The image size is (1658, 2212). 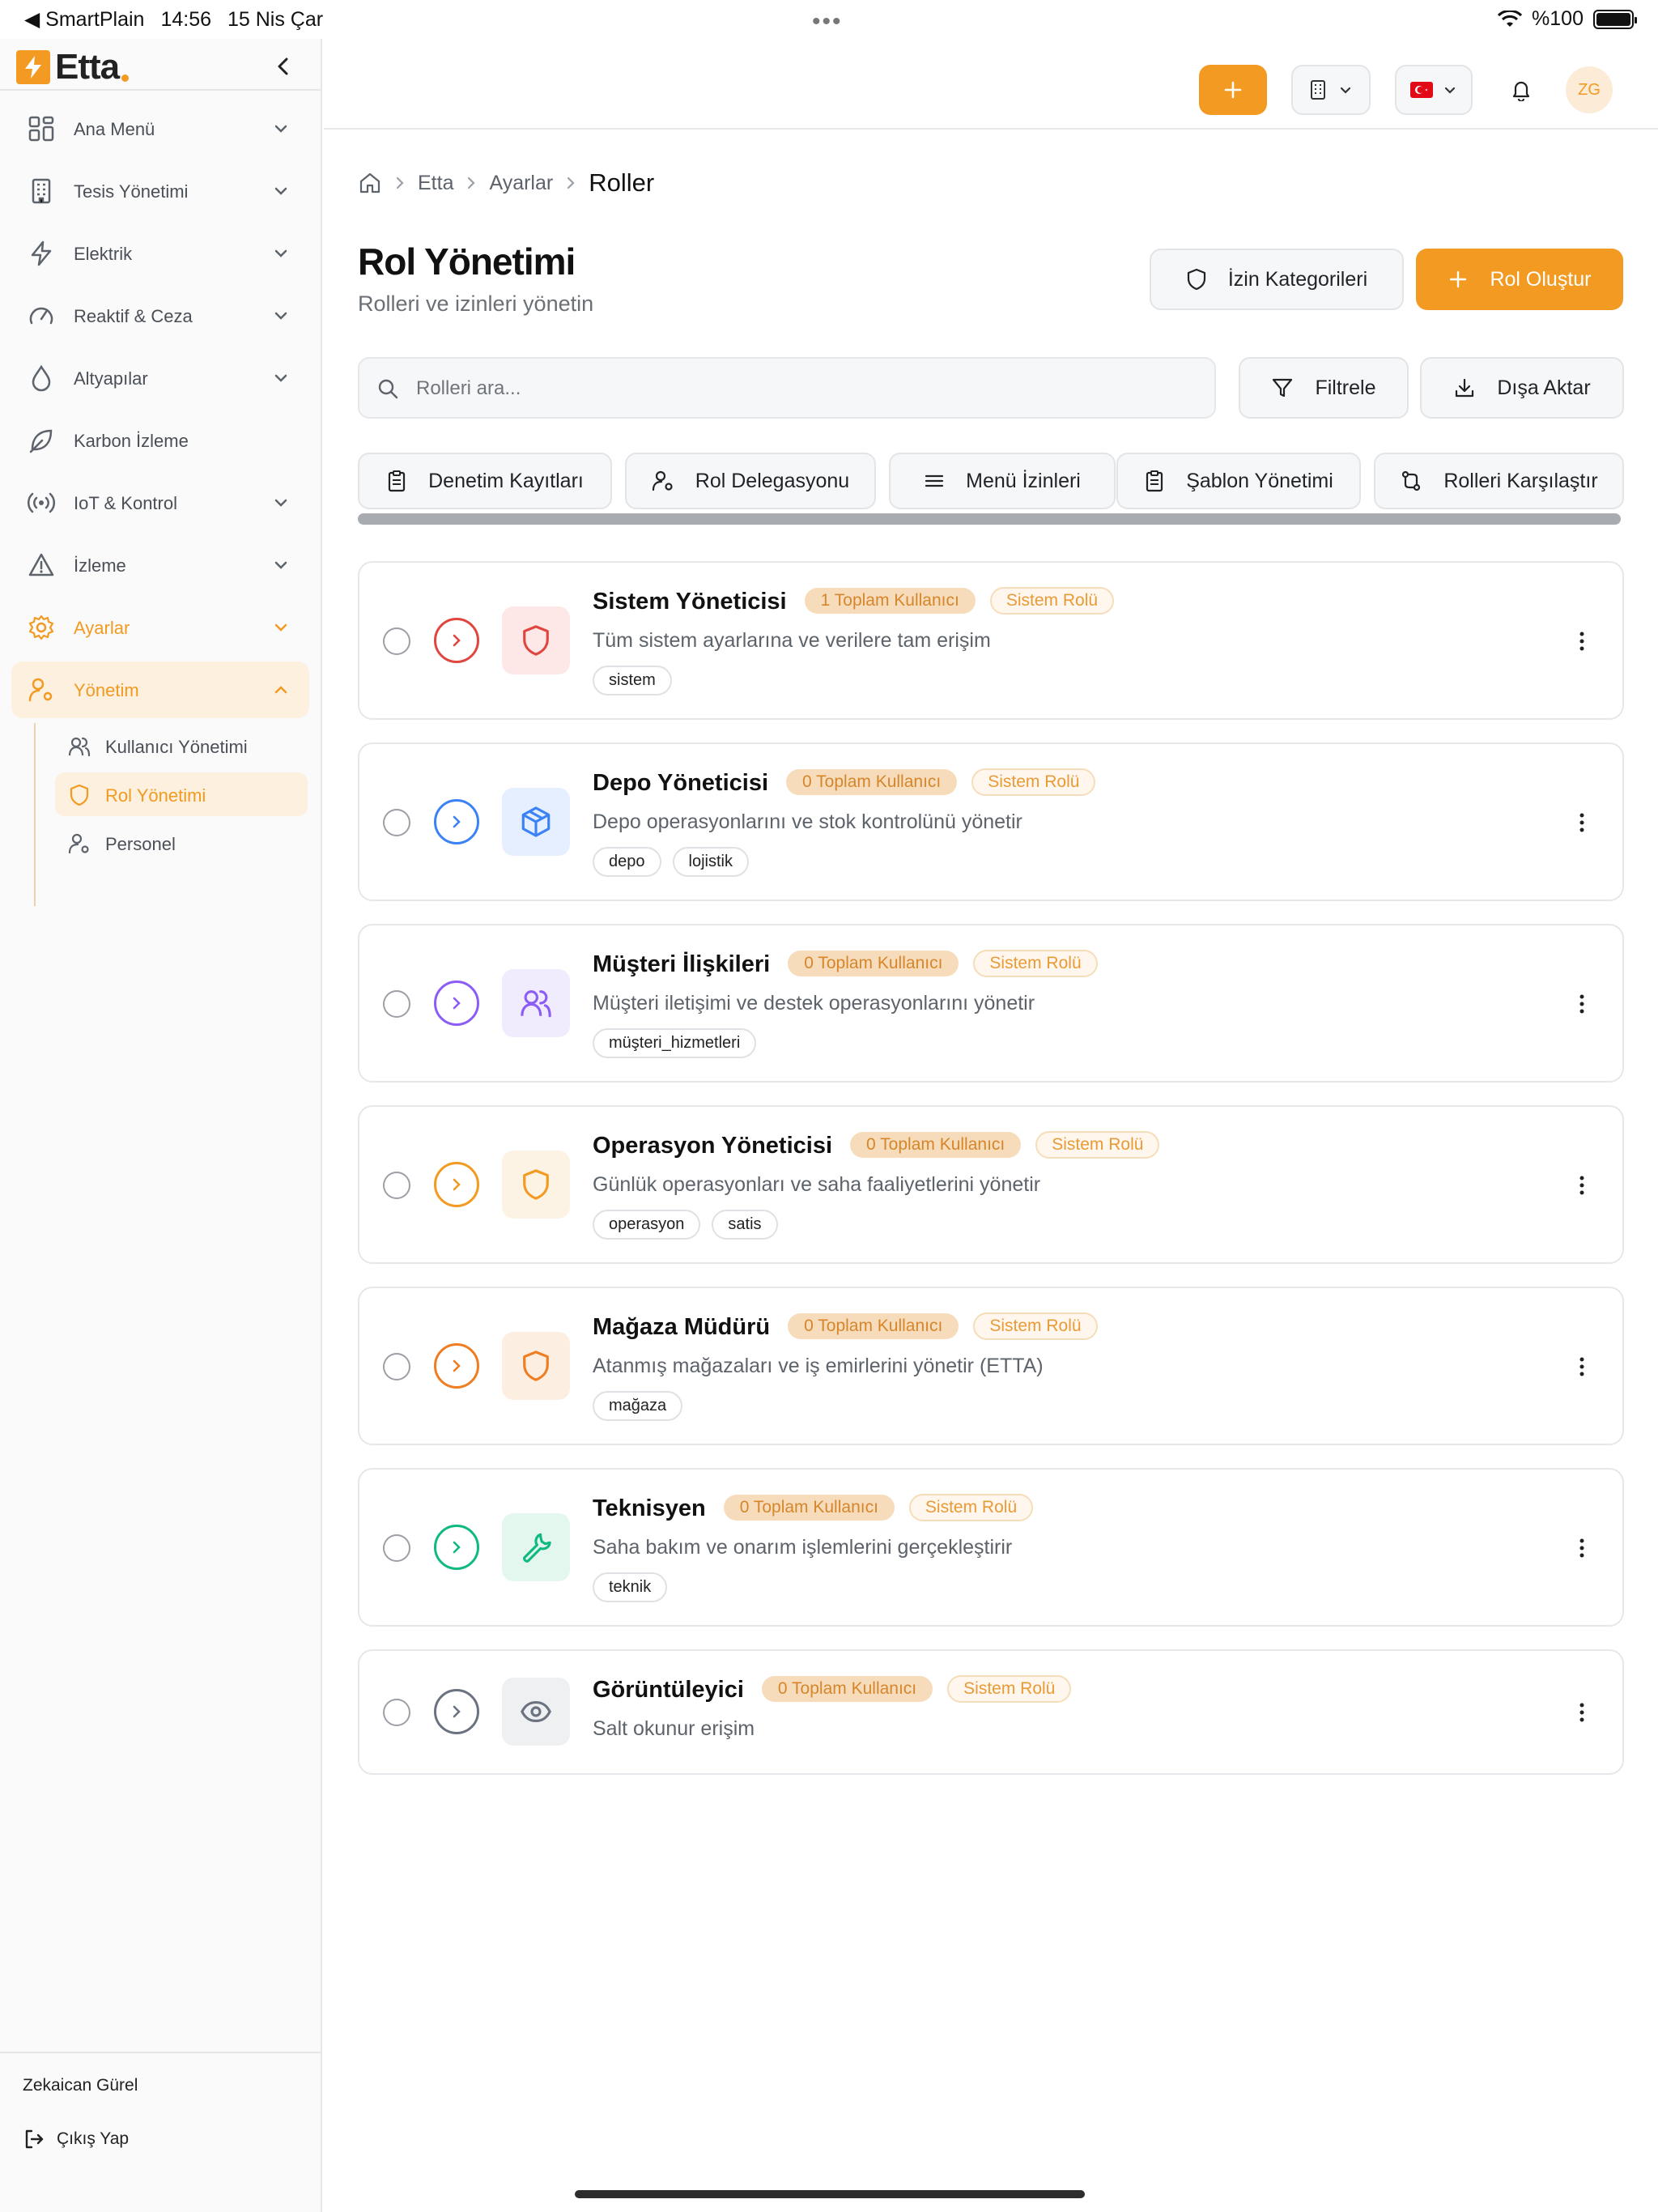 I want to click on collapse-sidebar-button, so click(x=283, y=66).